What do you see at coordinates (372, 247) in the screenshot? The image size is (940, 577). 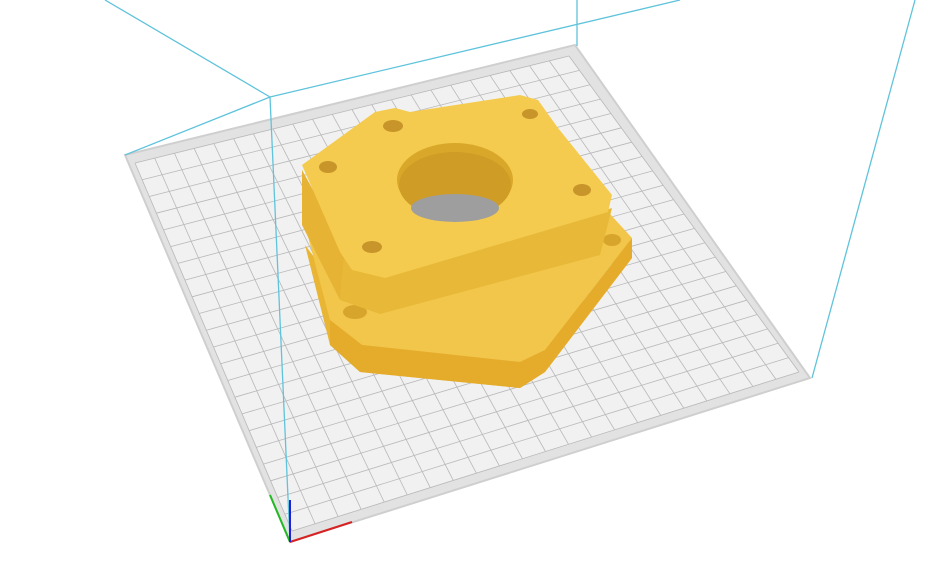 I see `mount-hole-bottom` at bounding box center [372, 247].